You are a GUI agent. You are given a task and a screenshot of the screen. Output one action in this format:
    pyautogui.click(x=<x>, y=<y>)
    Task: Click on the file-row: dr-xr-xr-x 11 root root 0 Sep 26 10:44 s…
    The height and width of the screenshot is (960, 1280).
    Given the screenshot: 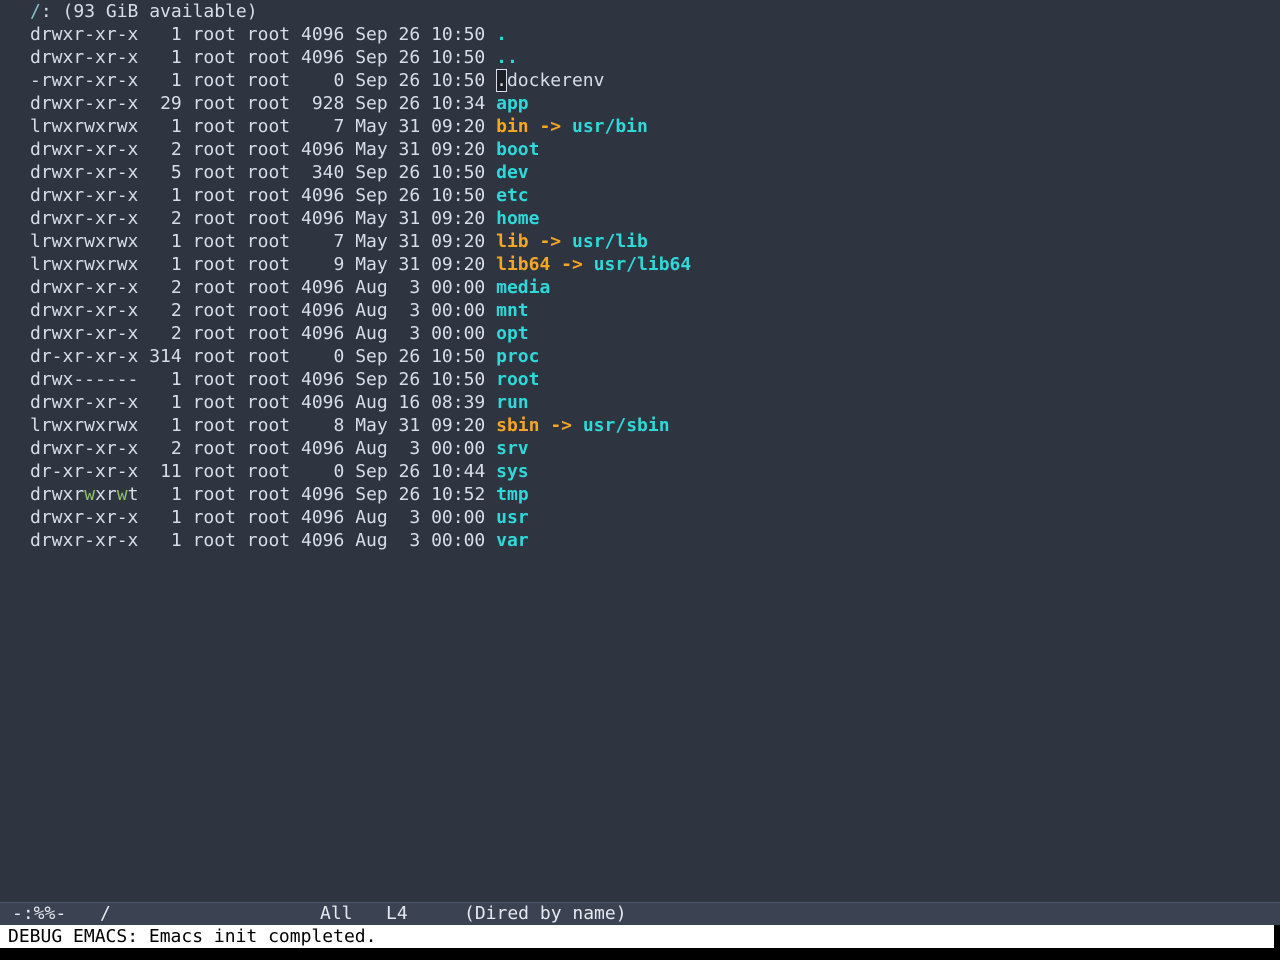 What is the action you would take?
    pyautogui.click(x=279, y=471)
    